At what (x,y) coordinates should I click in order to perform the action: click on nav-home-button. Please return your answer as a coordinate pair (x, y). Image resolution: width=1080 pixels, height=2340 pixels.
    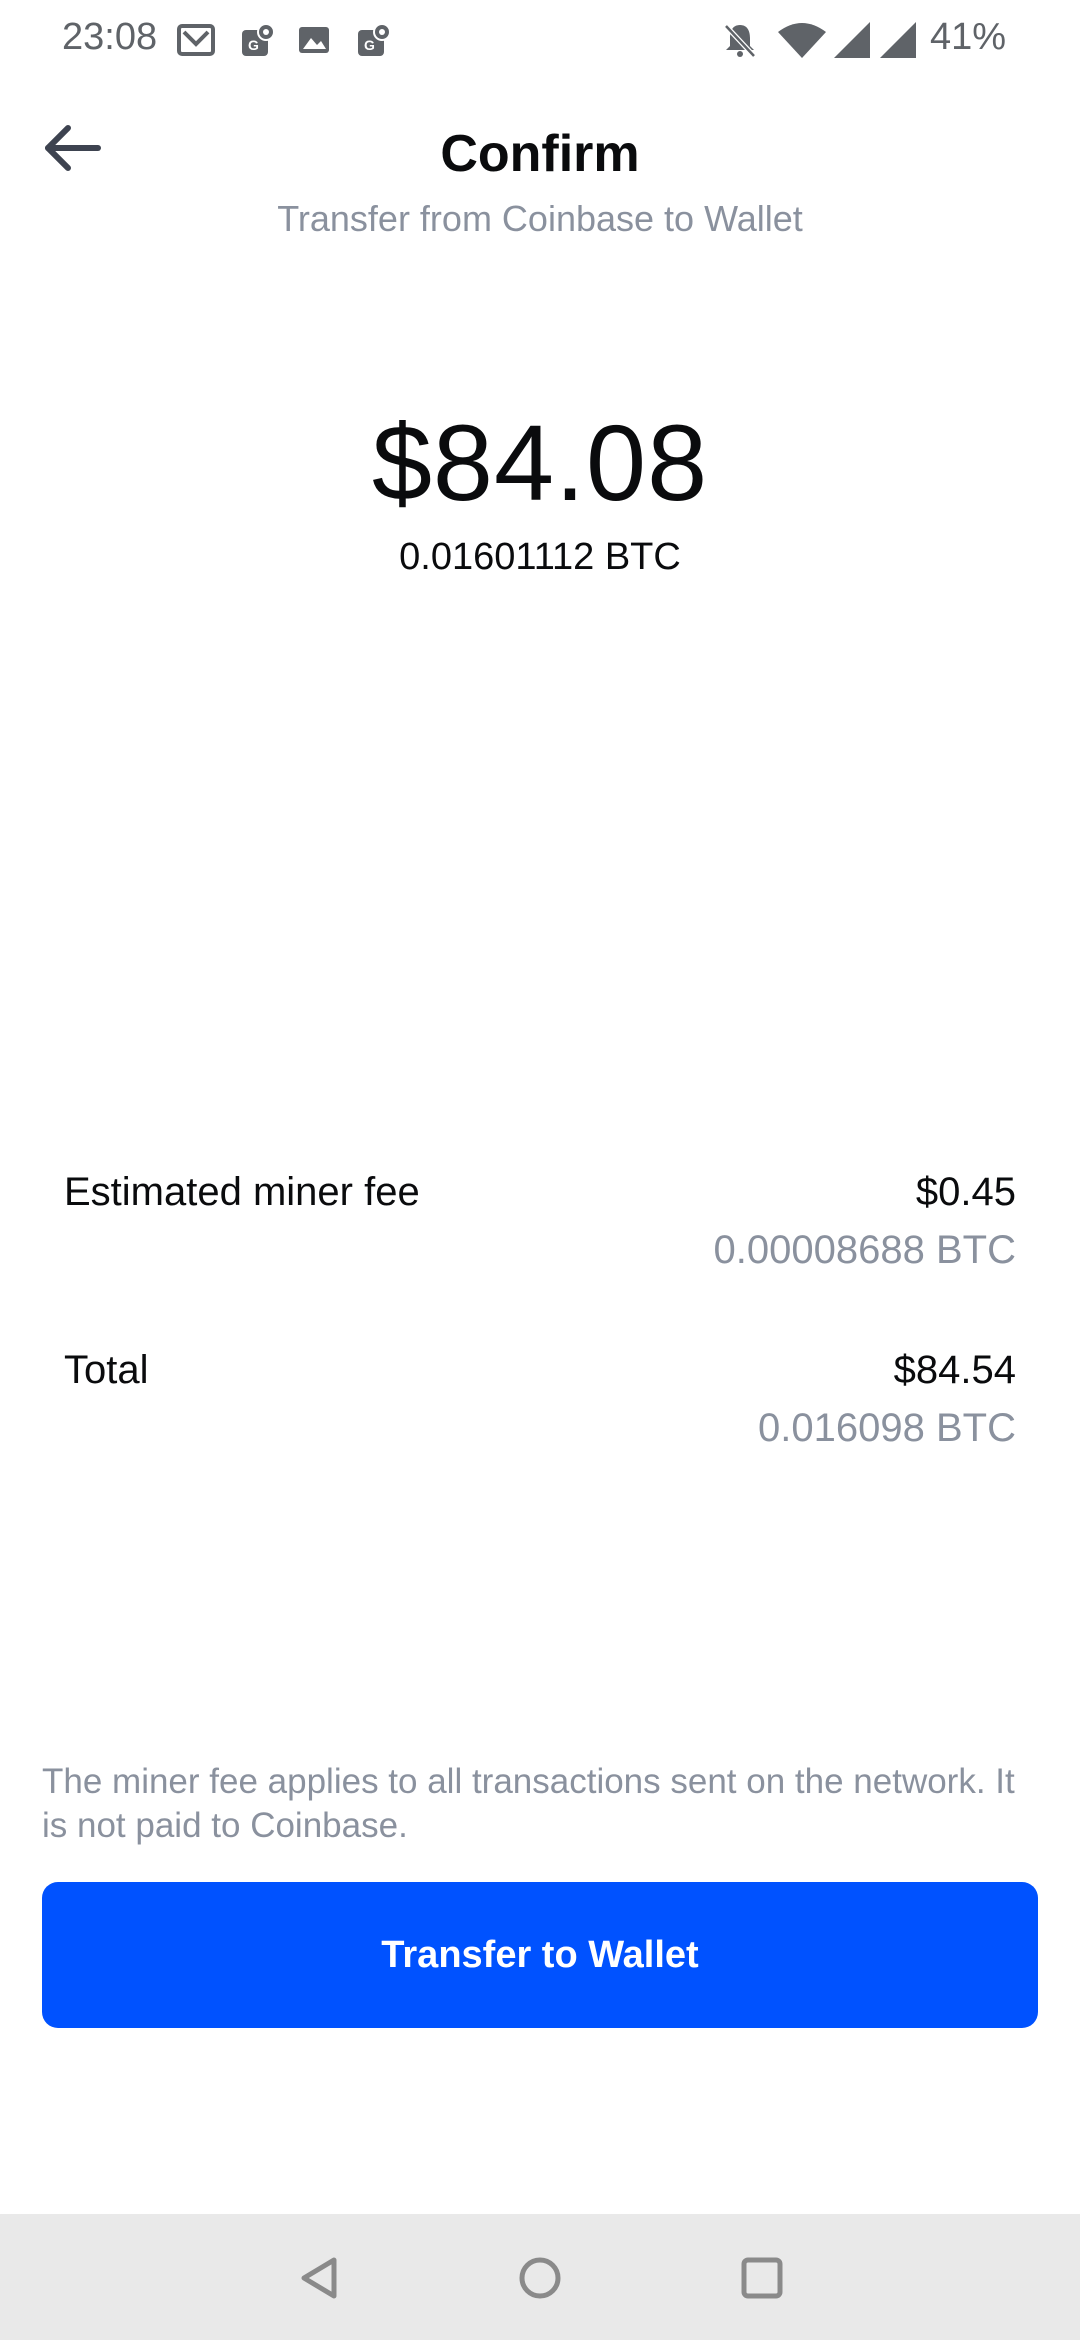
    Looking at the image, I should click on (540, 2278).